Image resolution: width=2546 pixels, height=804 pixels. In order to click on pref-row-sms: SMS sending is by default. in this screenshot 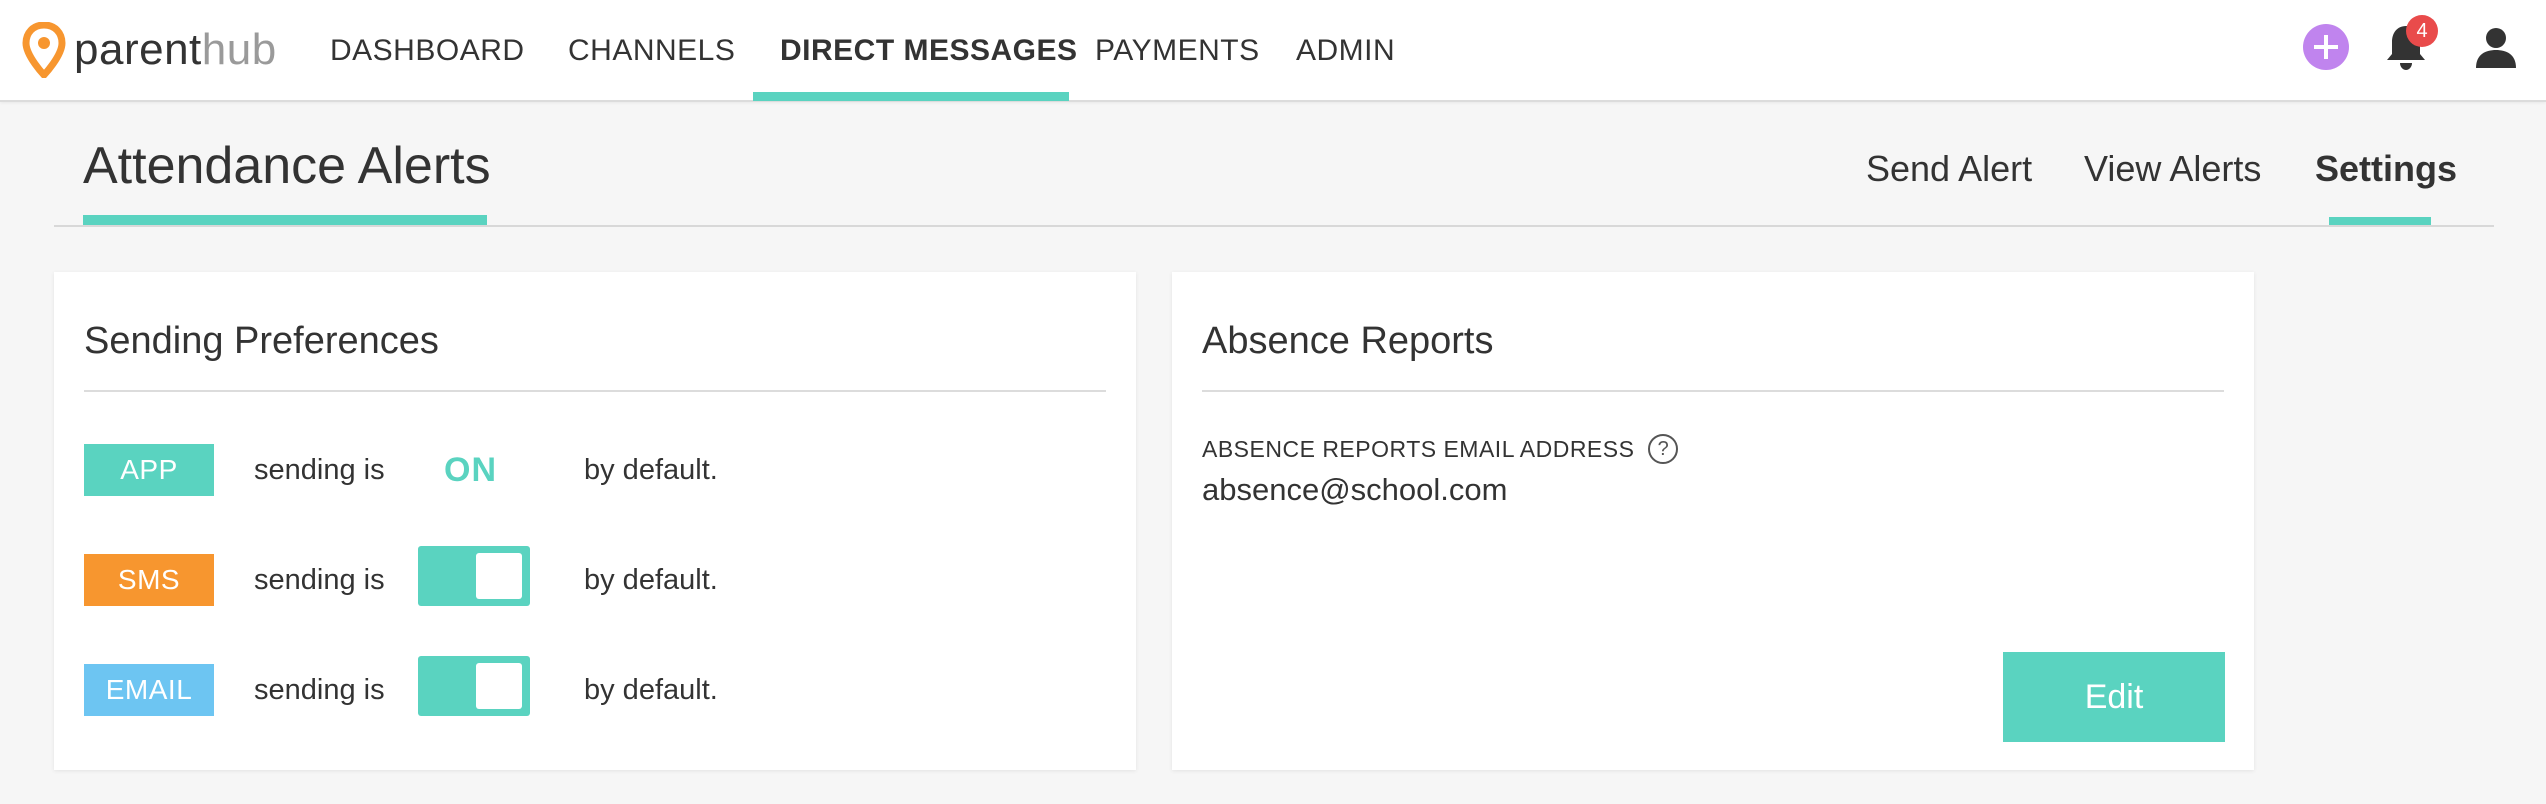, I will do `click(584, 576)`.